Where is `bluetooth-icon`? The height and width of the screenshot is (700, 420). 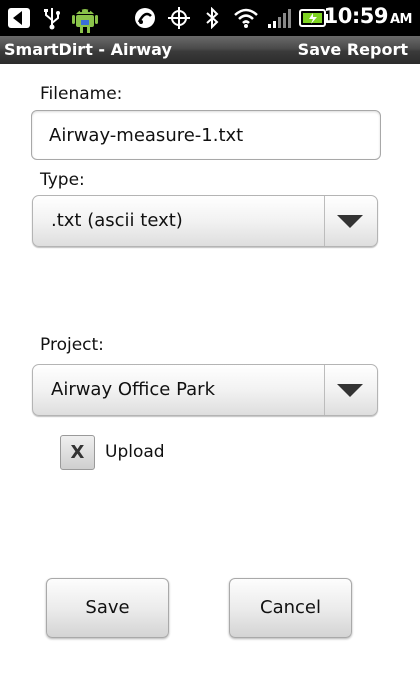 bluetooth-icon is located at coordinates (212, 18).